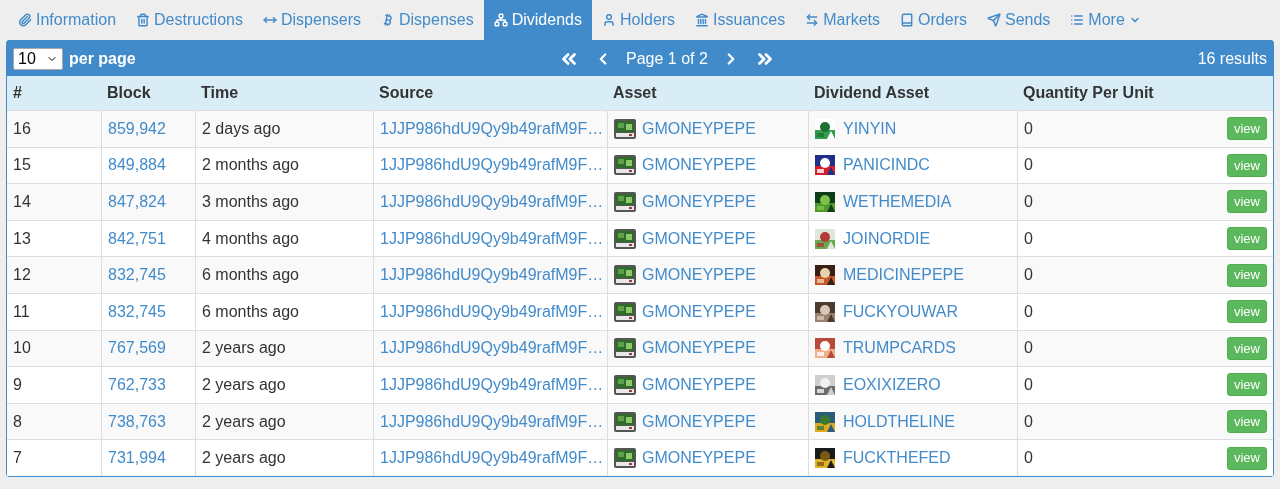 The height and width of the screenshot is (489, 1280). What do you see at coordinates (137, 458) in the screenshot?
I see `block-link: 731,994` at bounding box center [137, 458].